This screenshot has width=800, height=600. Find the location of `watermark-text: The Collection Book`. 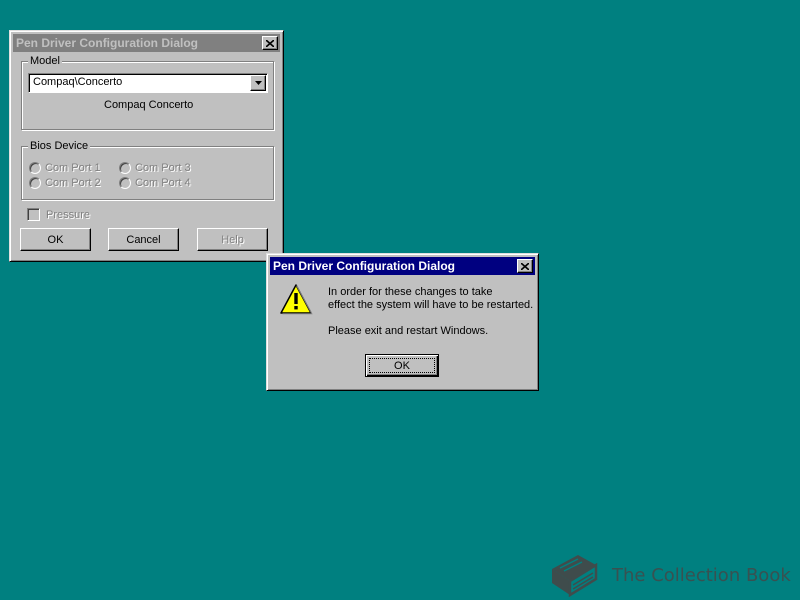

watermark-text: The Collection Book is located at coordinates (701, 575).